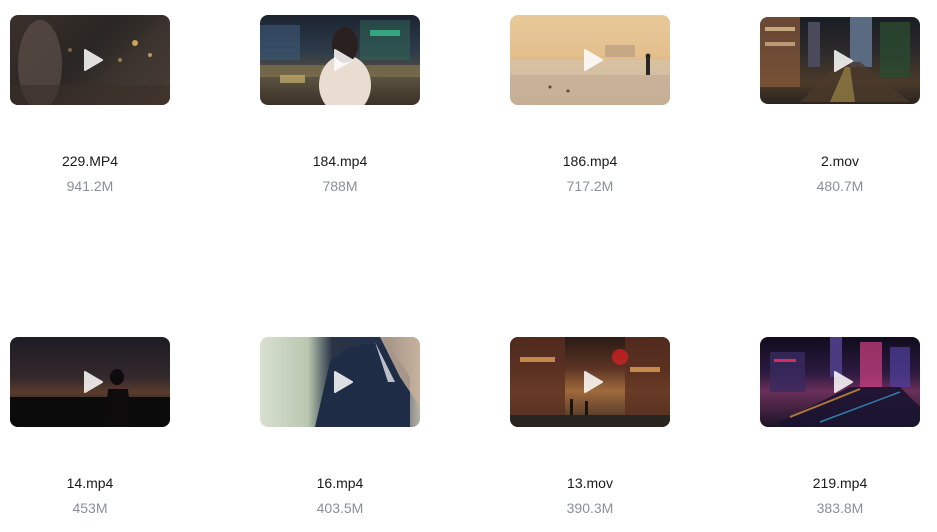 The height and width of the screenshot is (532, 937). Describe the element at coordinates (90, 110) in the screenshot. I see `video-item: 229.MP4 941.2M` at that location.